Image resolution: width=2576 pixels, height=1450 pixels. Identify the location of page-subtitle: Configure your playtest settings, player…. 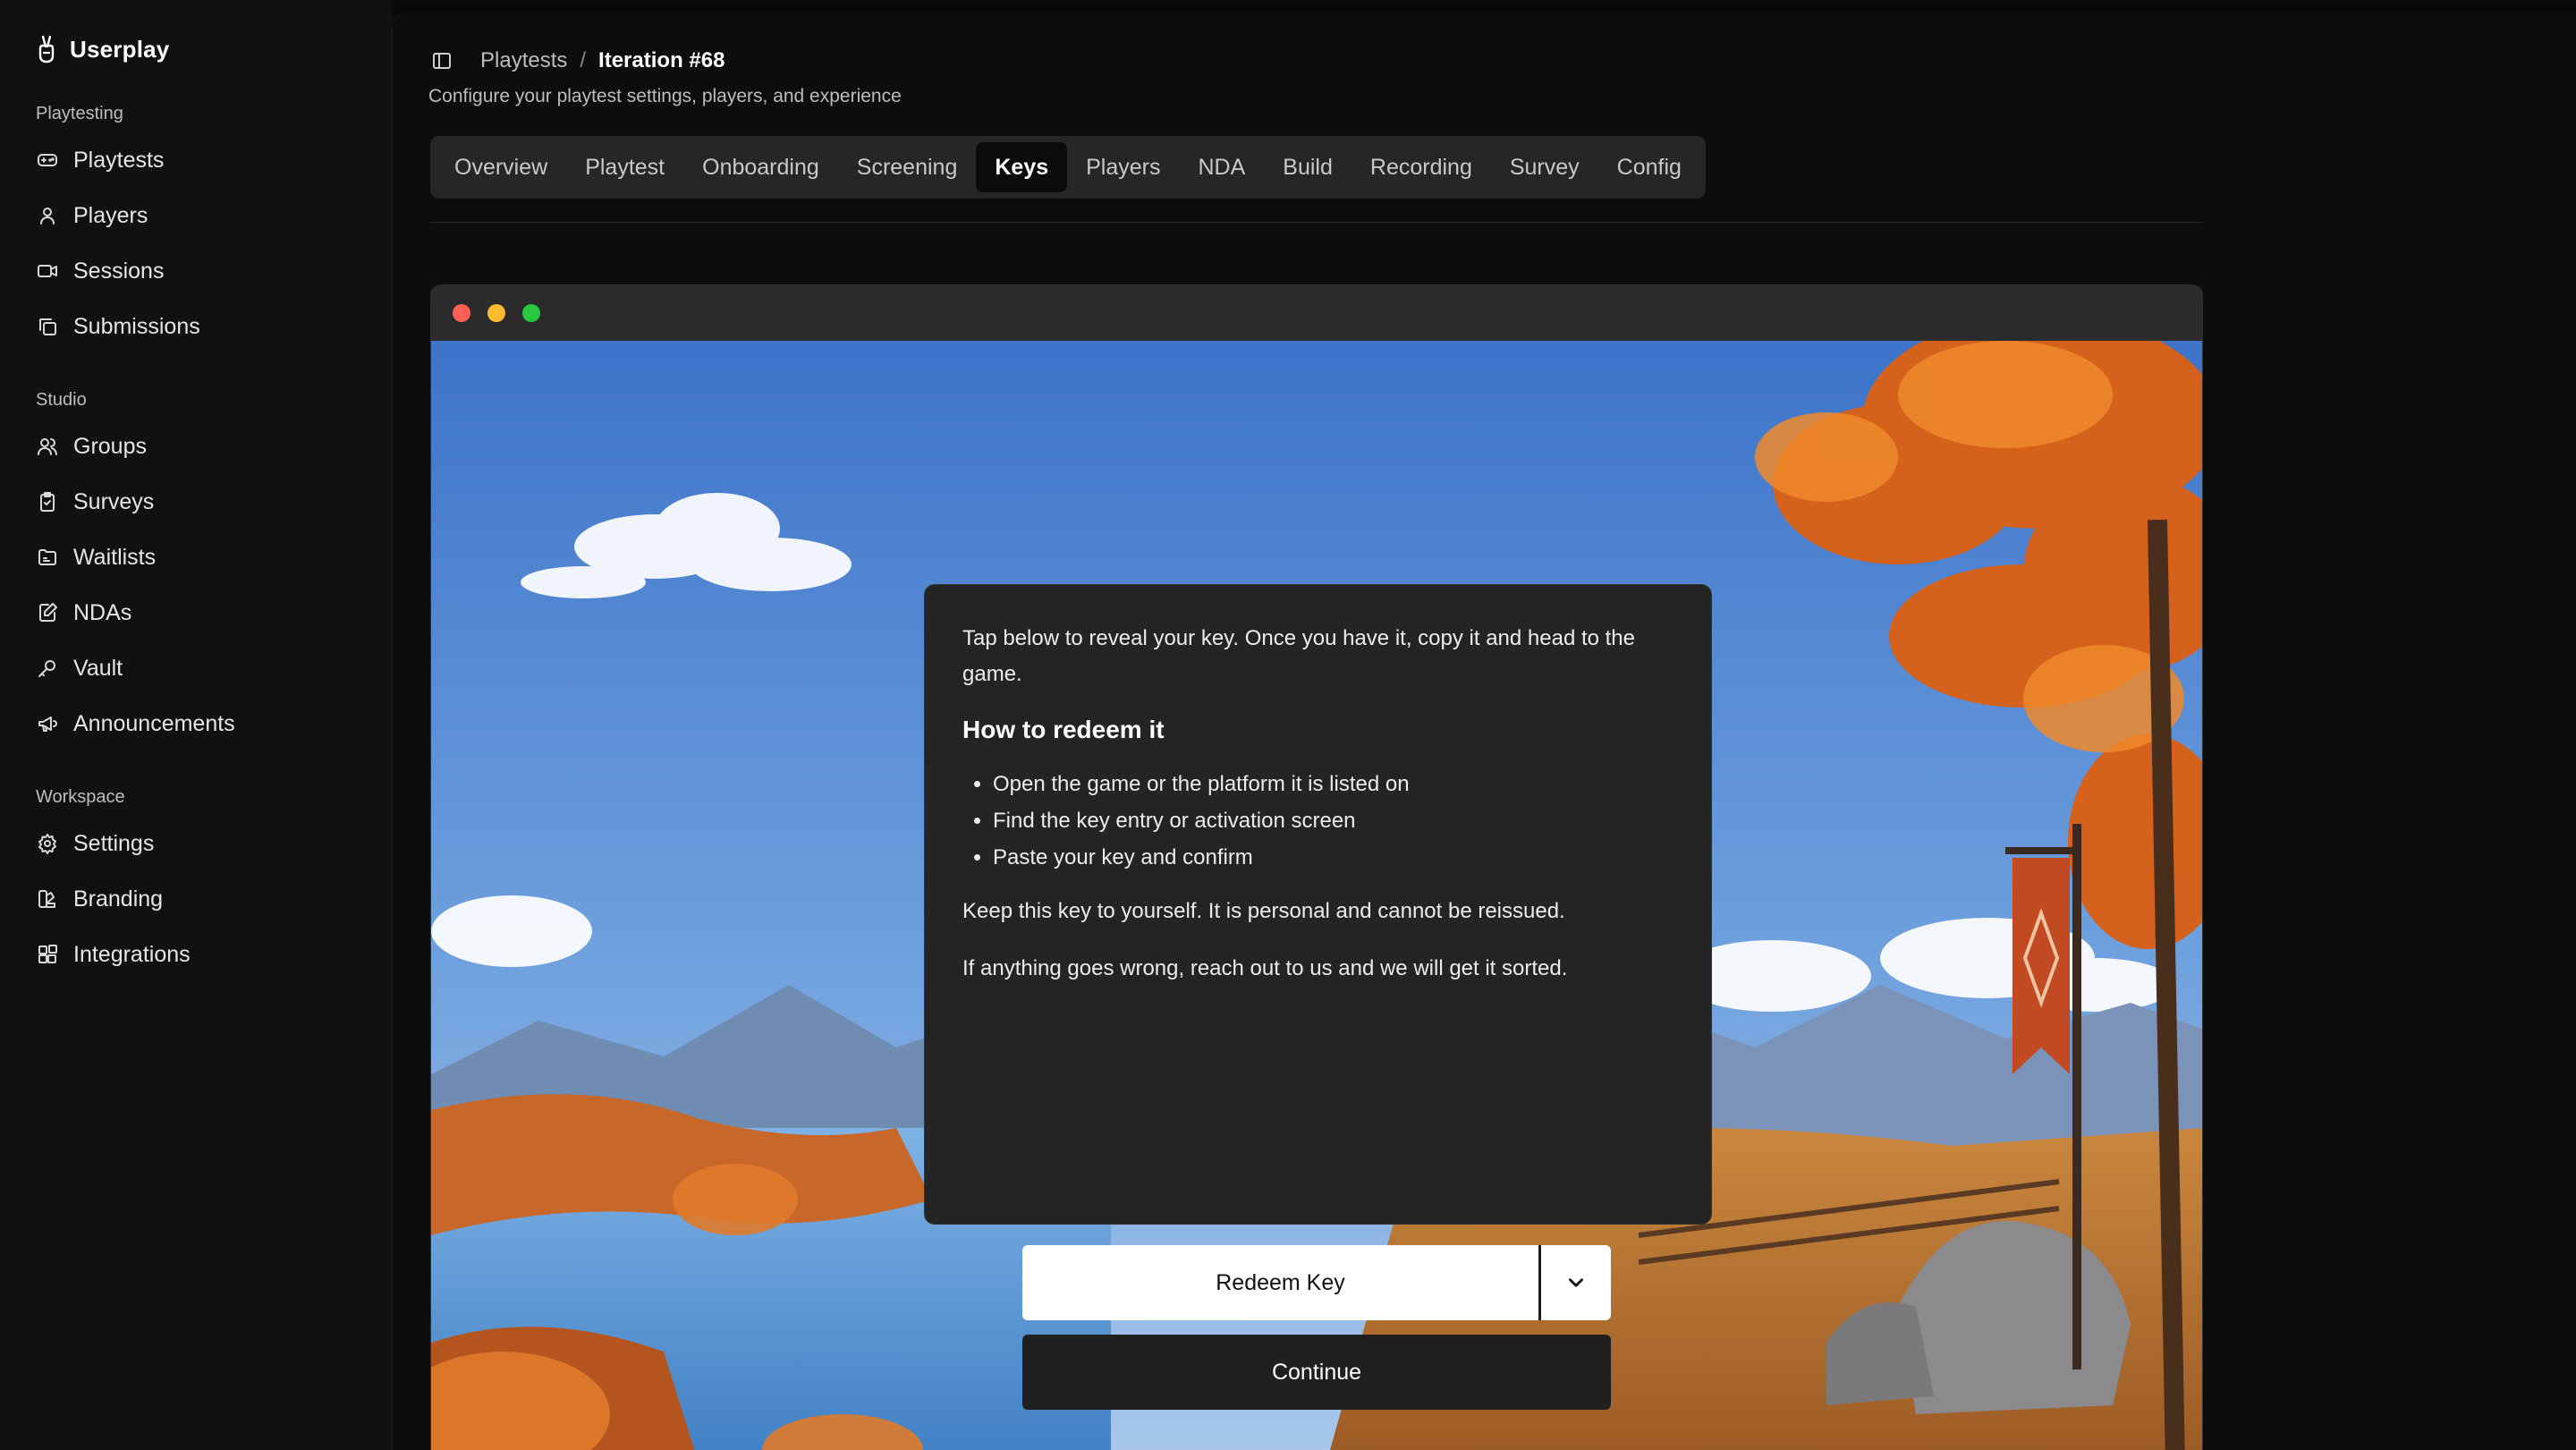
(665, 96).